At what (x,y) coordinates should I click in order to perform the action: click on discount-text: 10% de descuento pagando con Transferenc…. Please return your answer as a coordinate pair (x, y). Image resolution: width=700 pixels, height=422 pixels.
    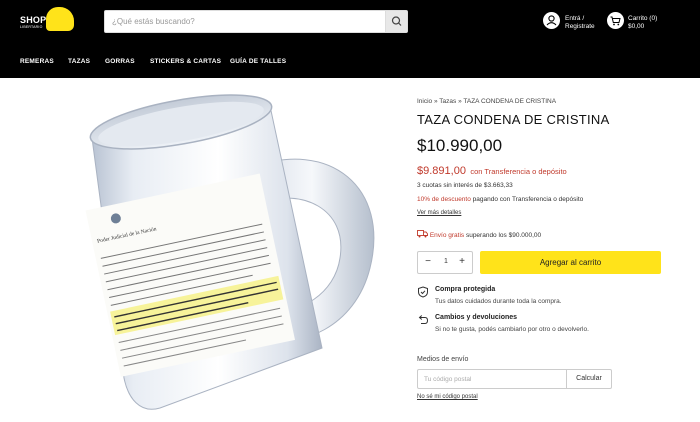
    Looking at the image, I should click on (500, 199).